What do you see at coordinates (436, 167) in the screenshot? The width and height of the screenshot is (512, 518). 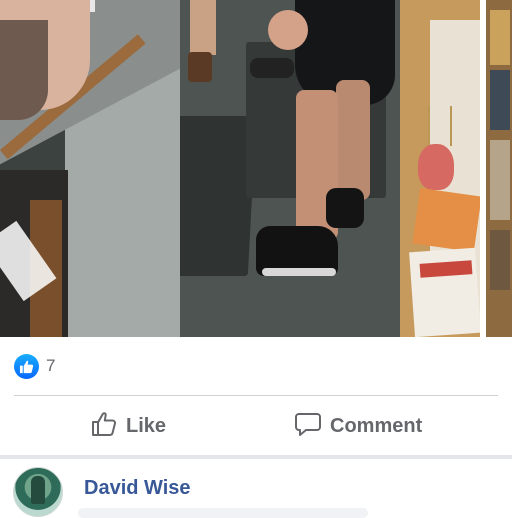 I see `vase` at bounding box center [436, 167].